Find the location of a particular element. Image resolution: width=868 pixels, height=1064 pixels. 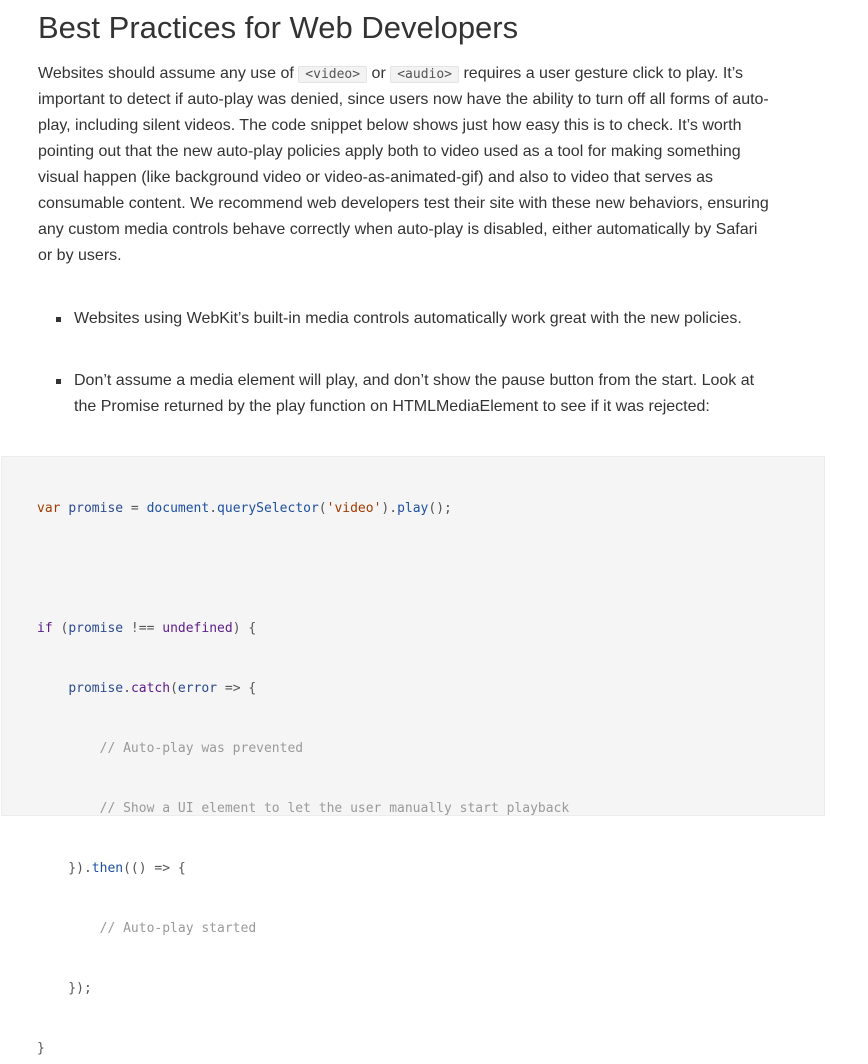

code-line: }).then(() => { is located at coordinates (111, 868).